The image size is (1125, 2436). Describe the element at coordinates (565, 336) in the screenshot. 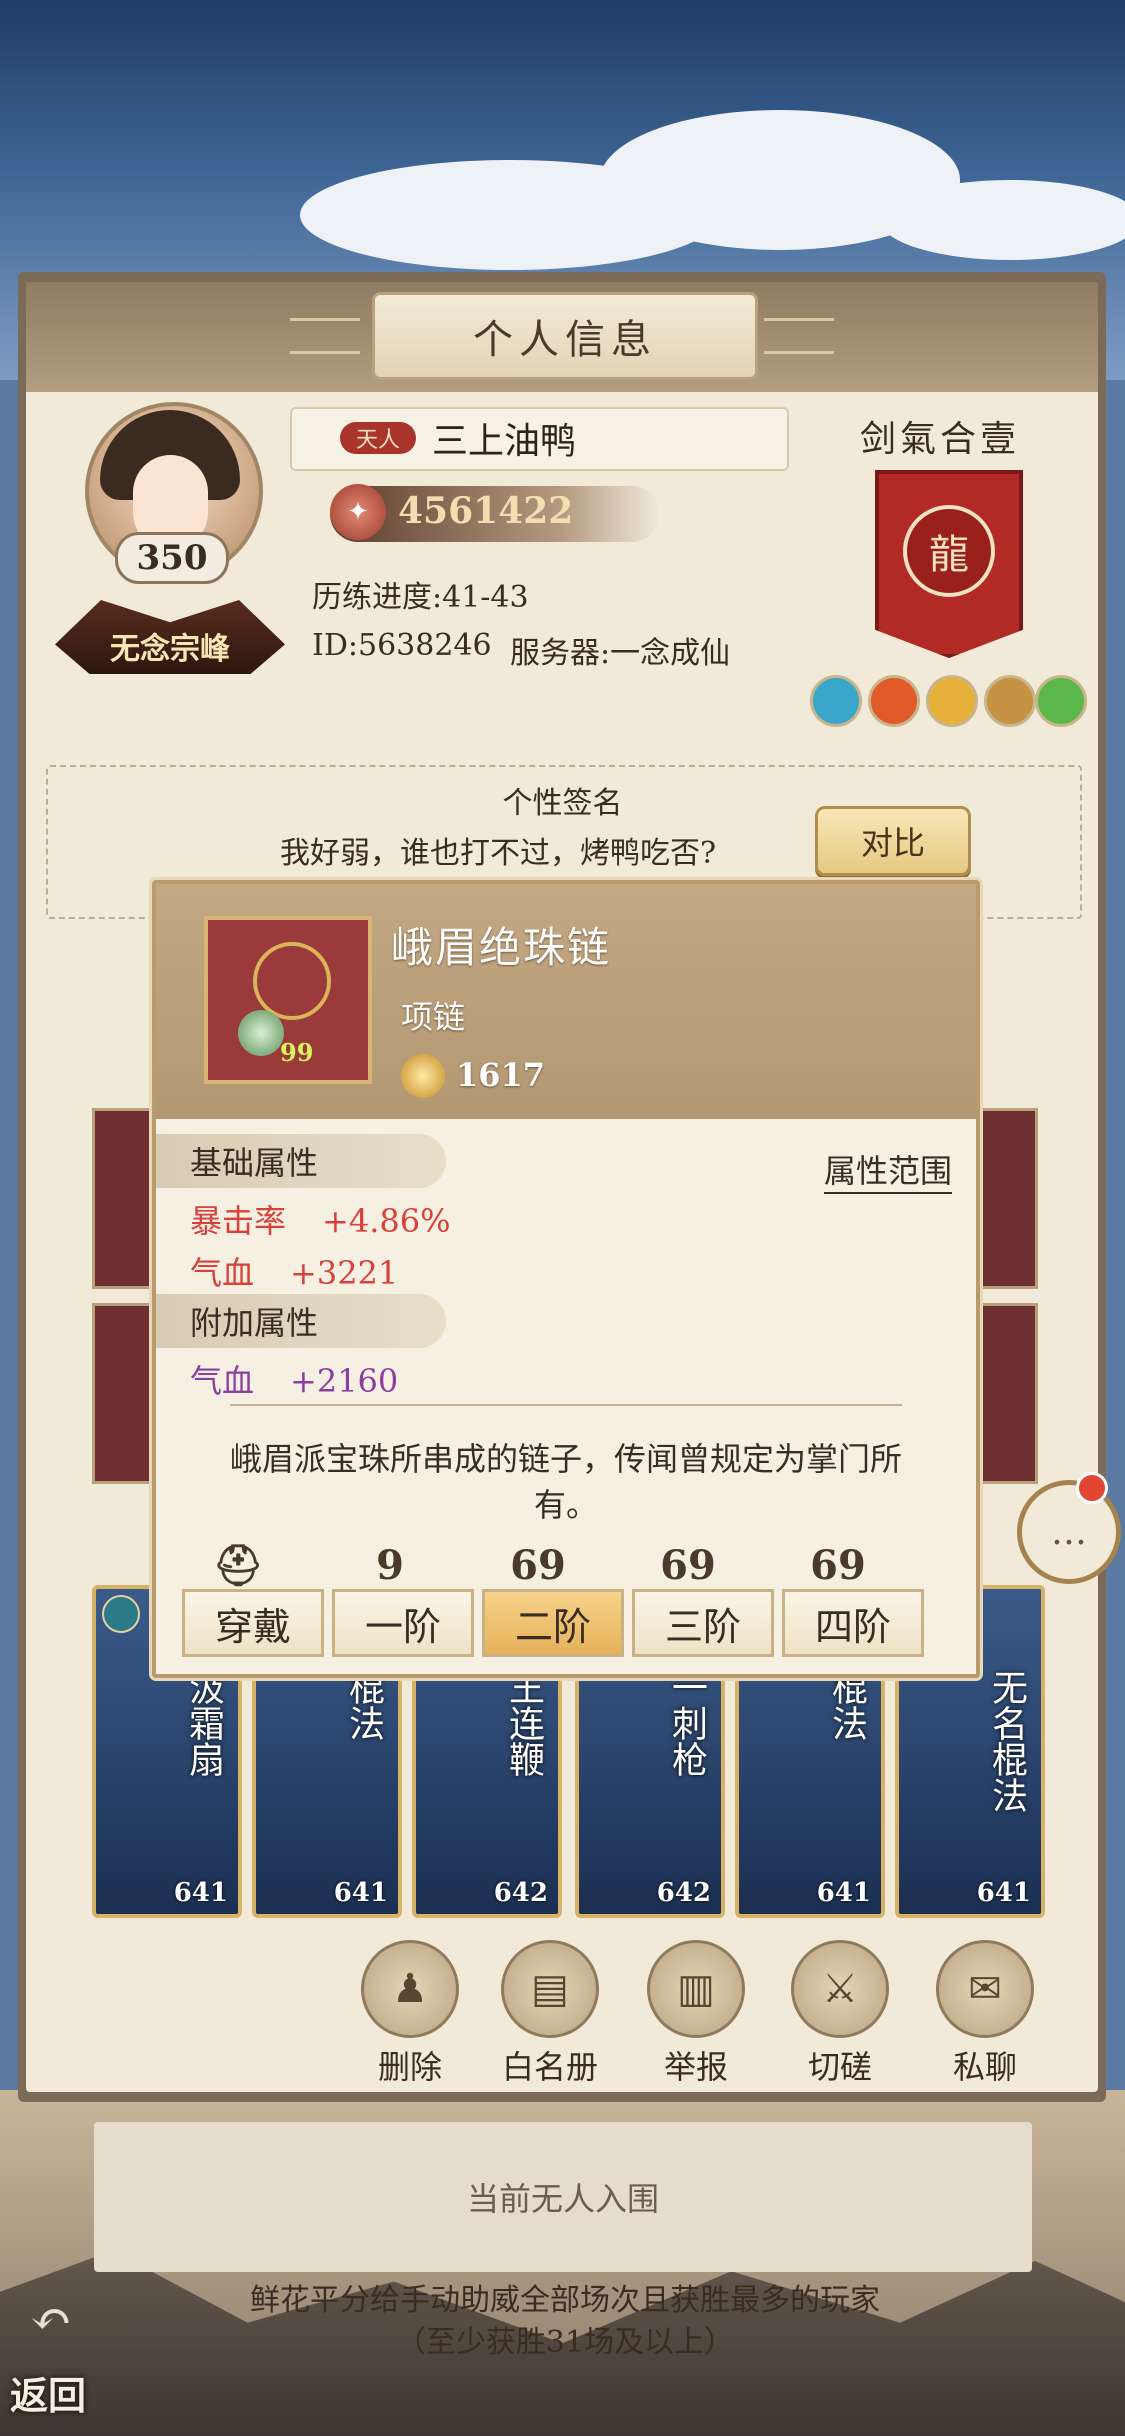

I see `panel-title: 个人信息` at that location.